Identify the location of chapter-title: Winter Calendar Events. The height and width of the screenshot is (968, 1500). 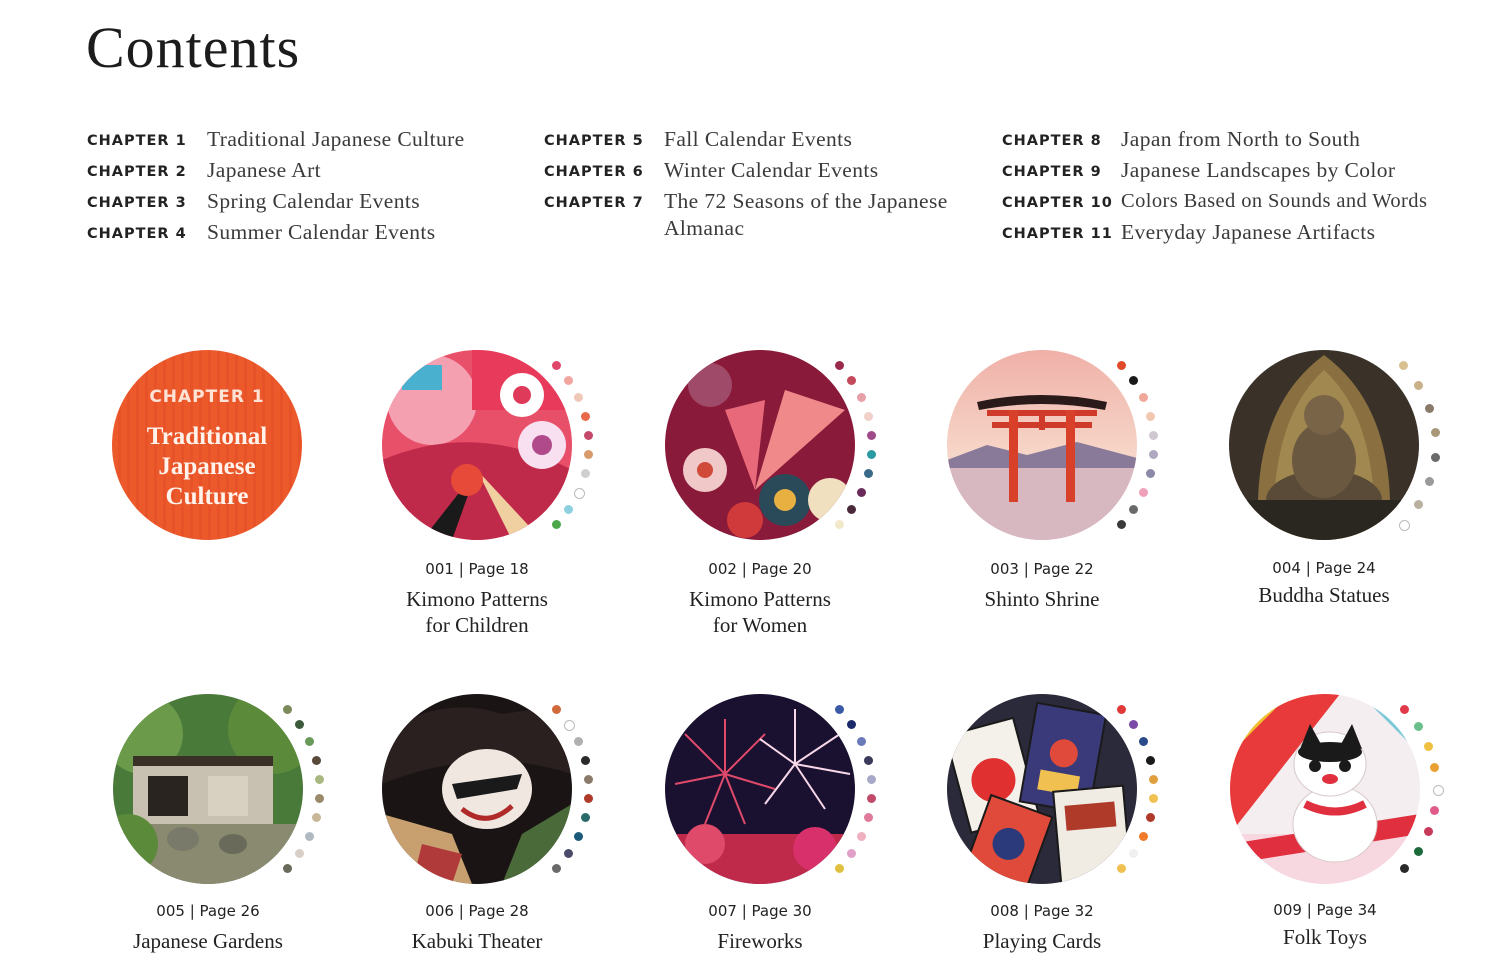
(771, 170).